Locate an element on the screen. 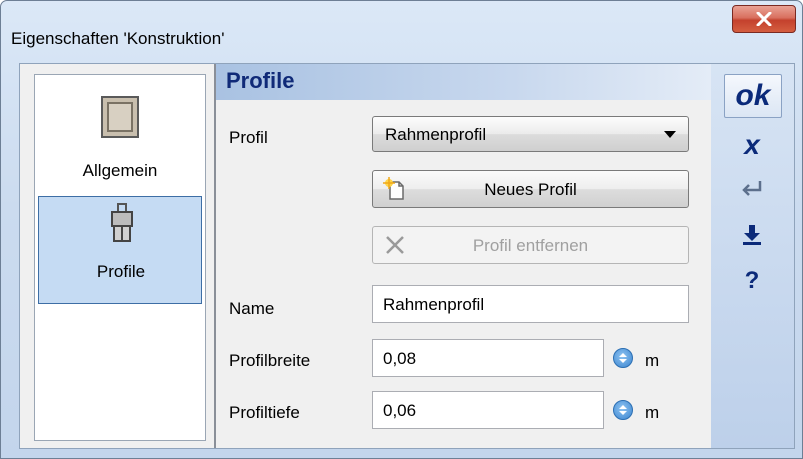 The width and height of the screenshot is (803, 459). save-button is located at coordinates (752, 235).